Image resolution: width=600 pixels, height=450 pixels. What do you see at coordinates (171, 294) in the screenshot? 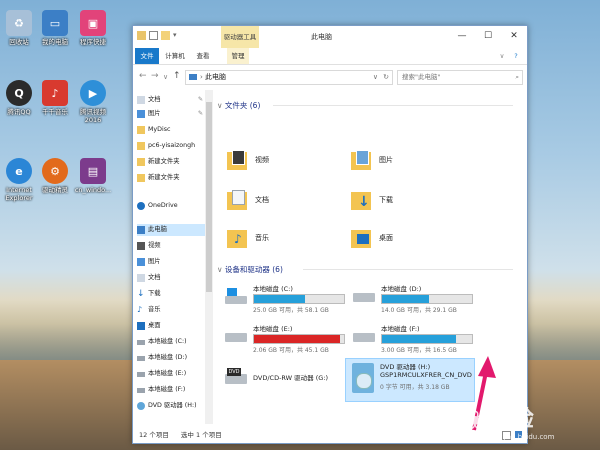
I see `sidebar-item-downloads: ↓ 下载` at bounding box center [171, 294].